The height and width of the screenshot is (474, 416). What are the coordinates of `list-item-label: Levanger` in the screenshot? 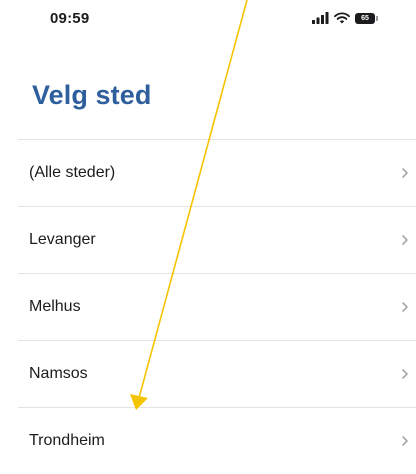 It's located at (62, 239).